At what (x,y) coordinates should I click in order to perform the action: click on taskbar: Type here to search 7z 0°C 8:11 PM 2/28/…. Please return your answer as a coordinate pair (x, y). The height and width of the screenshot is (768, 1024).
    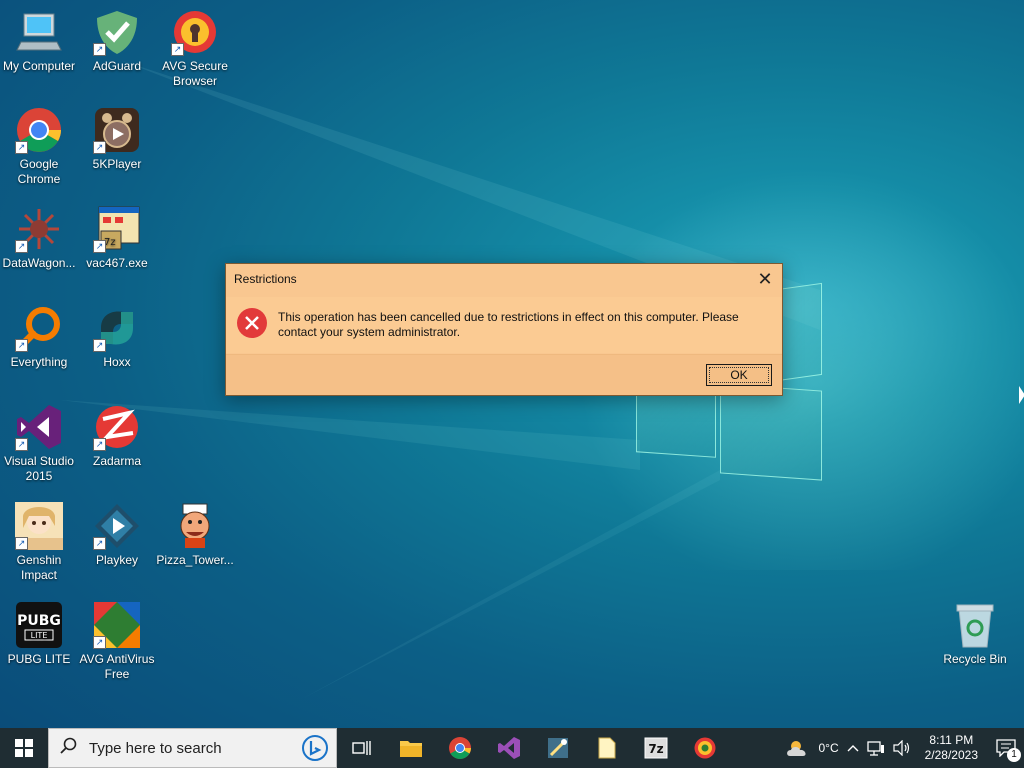
    Looking at the image, I should click on (512, 748).